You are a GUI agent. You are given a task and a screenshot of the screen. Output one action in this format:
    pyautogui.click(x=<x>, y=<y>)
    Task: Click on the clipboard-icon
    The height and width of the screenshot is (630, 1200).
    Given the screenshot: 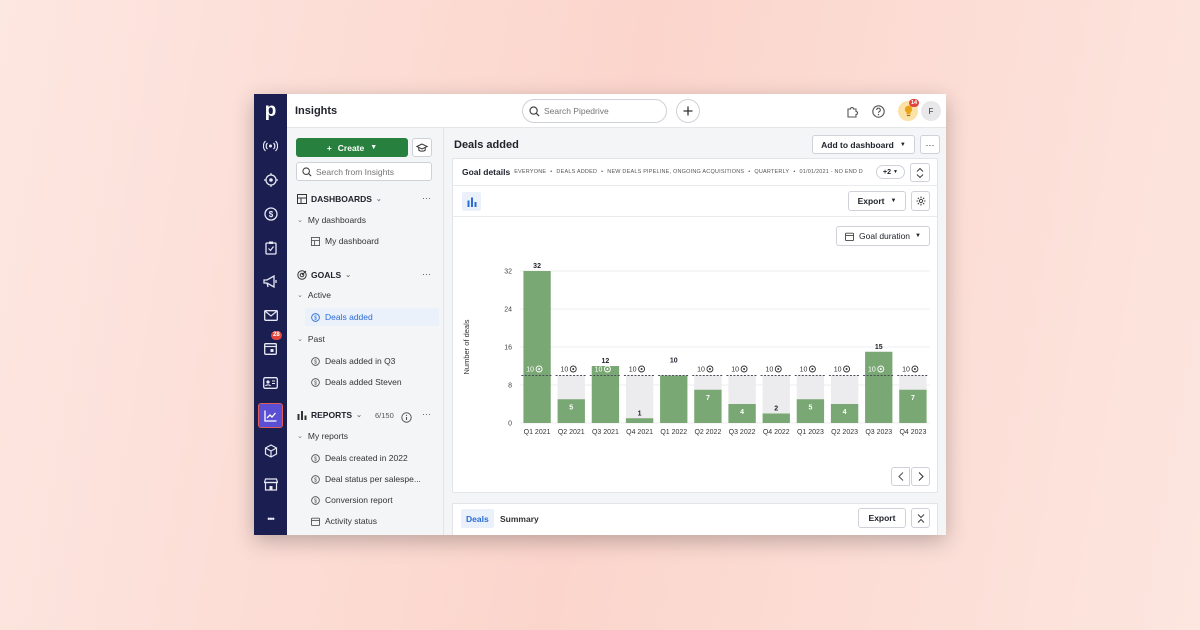 What is the action you would take?
    pyautogui.click(x=270, y=247)
    